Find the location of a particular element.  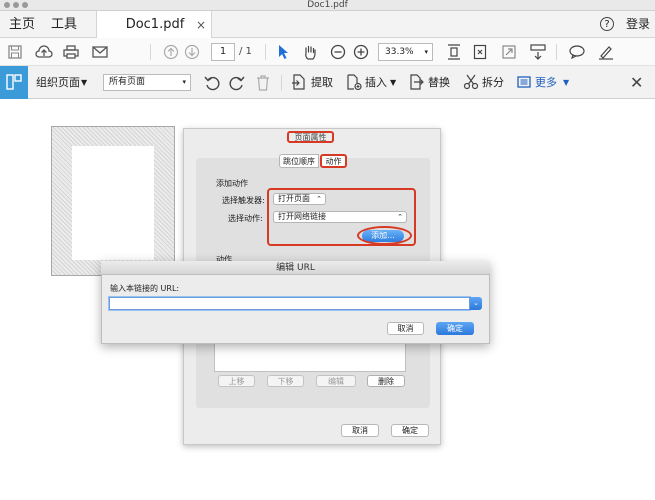

more-label: 更多 is located at coordinates (546, 82).